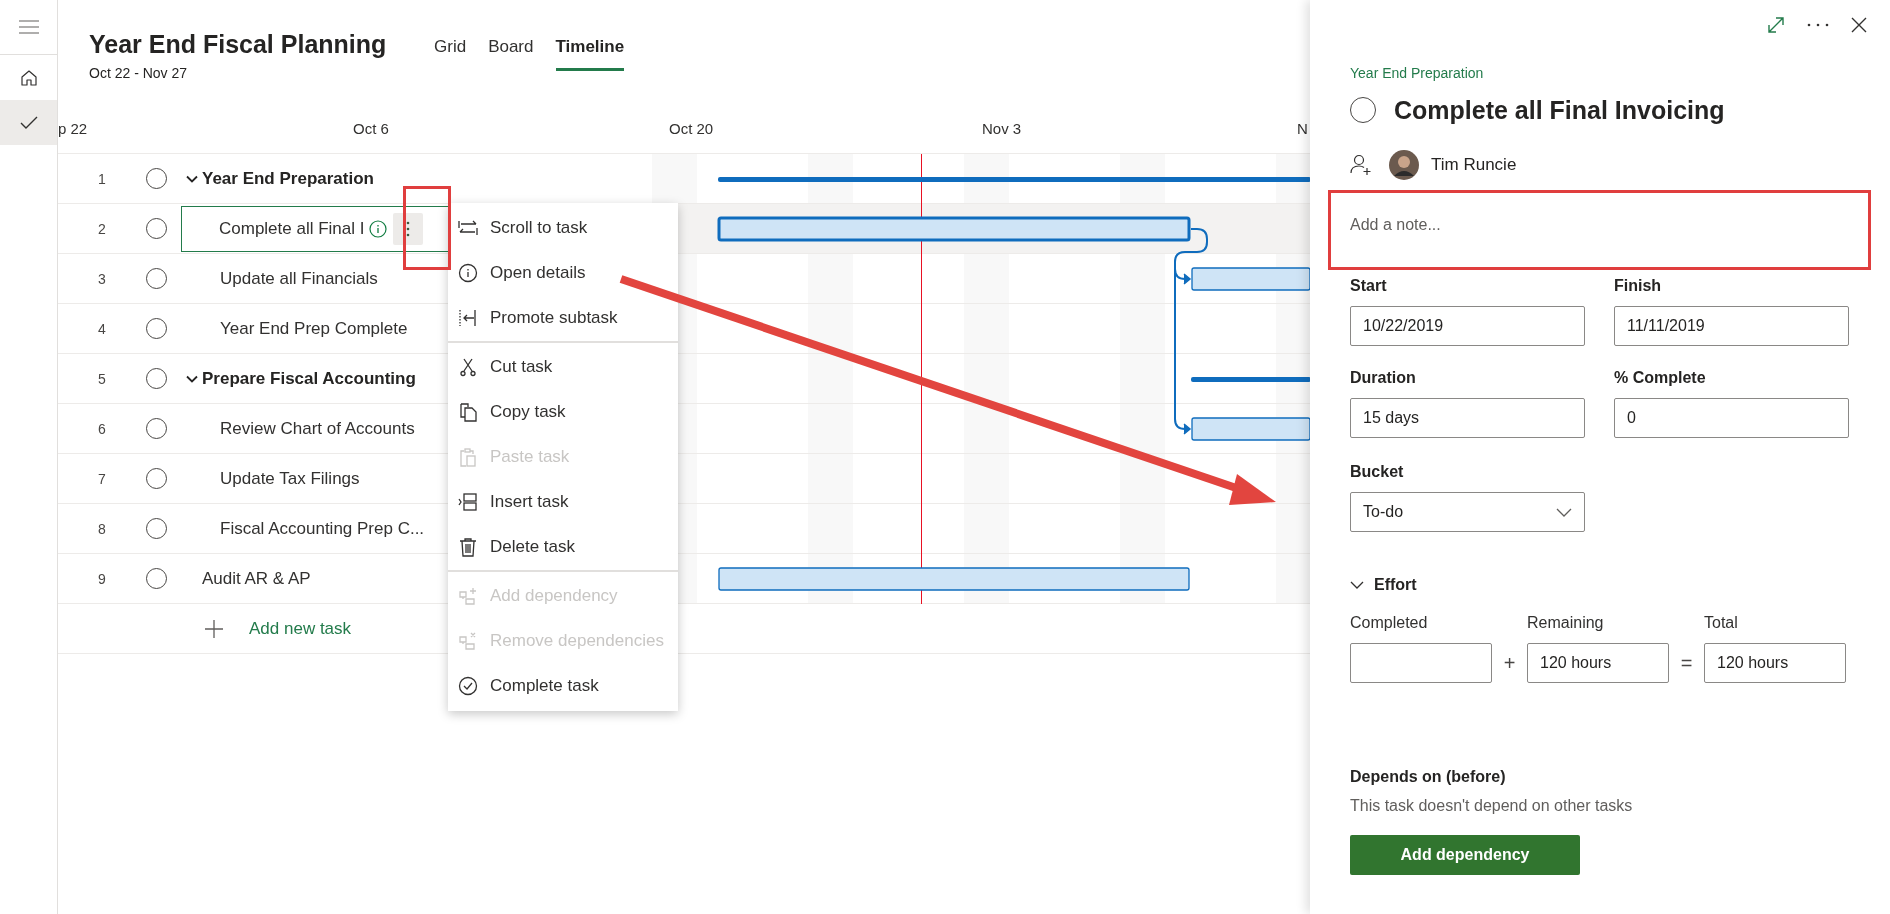 This screenshot has width=1890, height=914. Describe the element at coordinates (563, 501) in the screenshot. I see `context-menu-item: Insert task` at that location.